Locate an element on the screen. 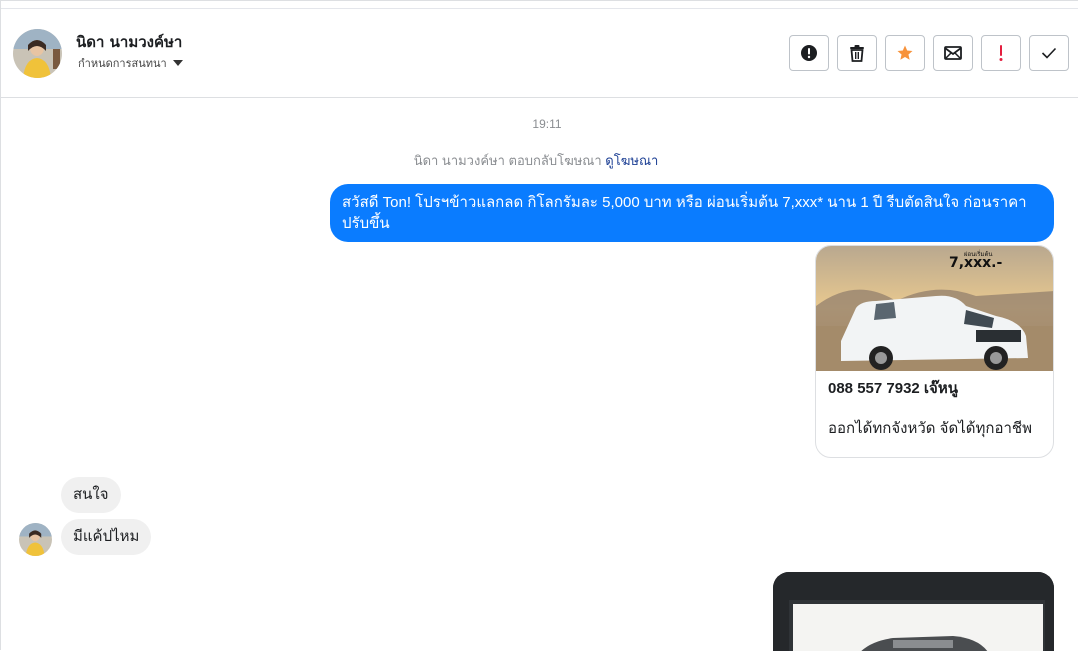 This screenshot has width=1078, height=651. alert-circle-icon is located at coordinates (809, 53).